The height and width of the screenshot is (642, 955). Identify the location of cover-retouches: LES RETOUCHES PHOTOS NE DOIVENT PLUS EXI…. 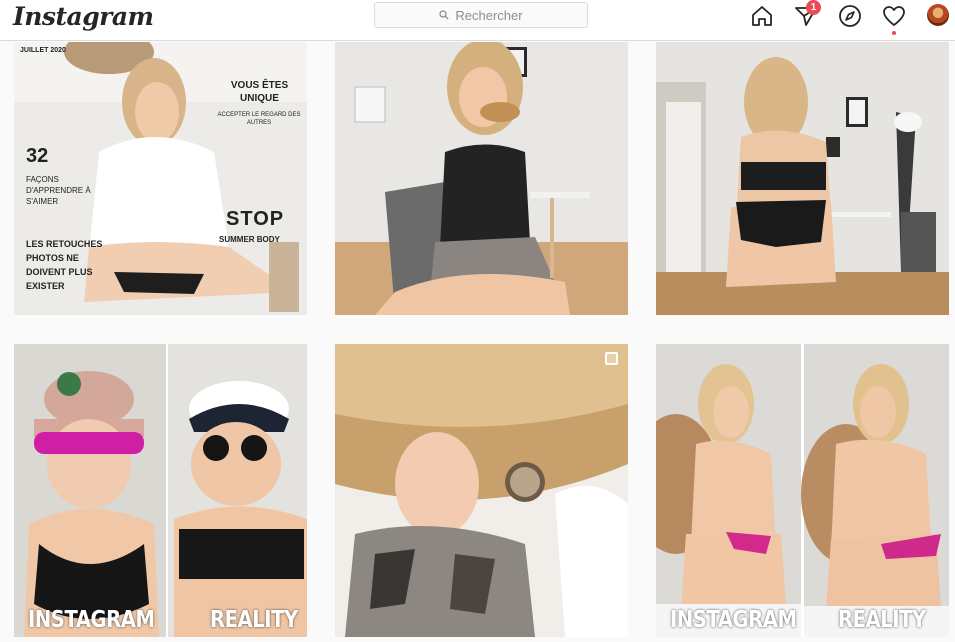
(64, 265).